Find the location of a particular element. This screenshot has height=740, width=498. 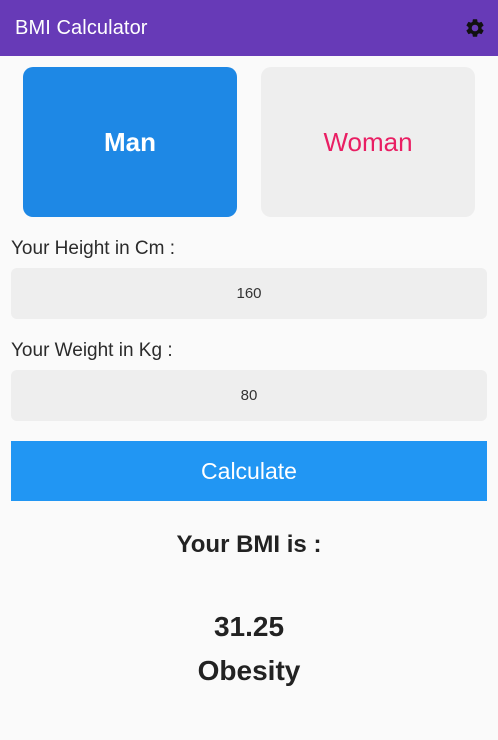

bmi-value: 31.25 is located at coordinates (249, 626).